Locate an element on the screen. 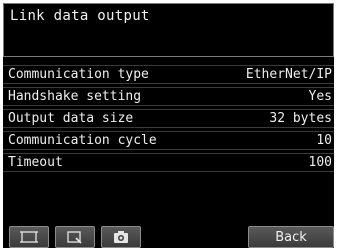  row-value: 10 is located at coordinates (324, 140).